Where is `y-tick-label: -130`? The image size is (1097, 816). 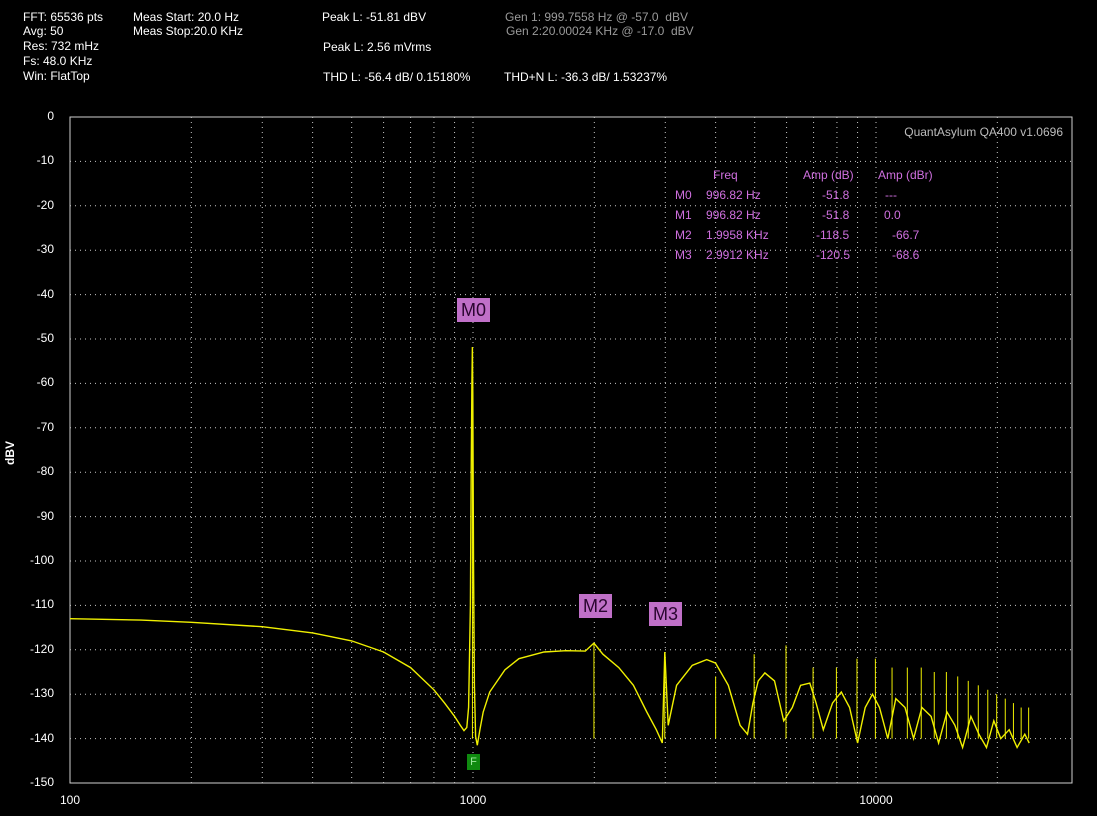
y-tick-label: -130 is located at coordinates (41, 693).